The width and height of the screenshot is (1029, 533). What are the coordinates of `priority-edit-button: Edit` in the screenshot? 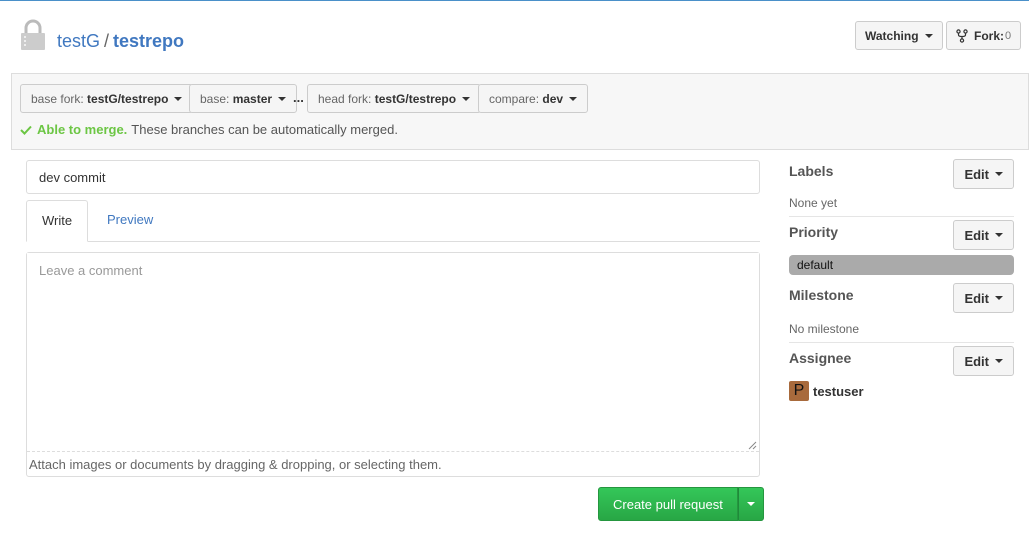 It's located at (983, 235).